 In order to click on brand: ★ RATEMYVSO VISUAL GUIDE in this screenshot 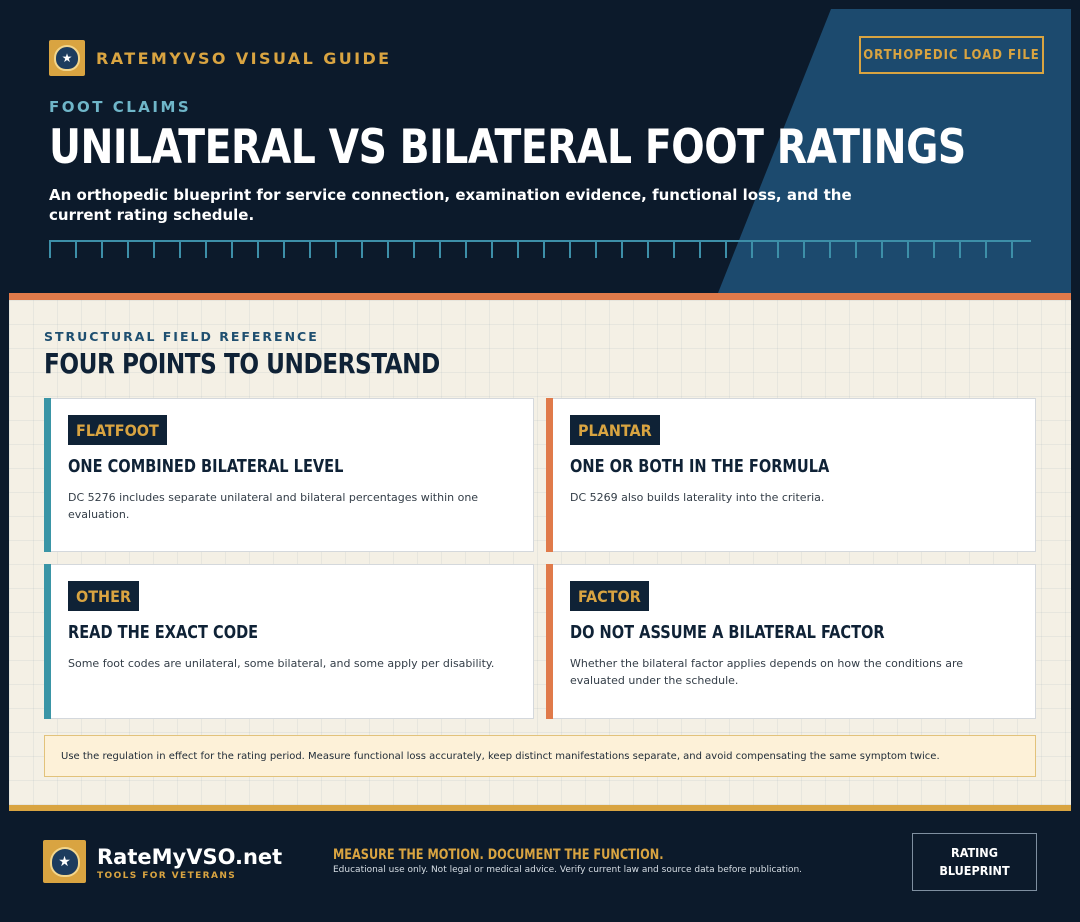, I will do `click(220, 58)`.